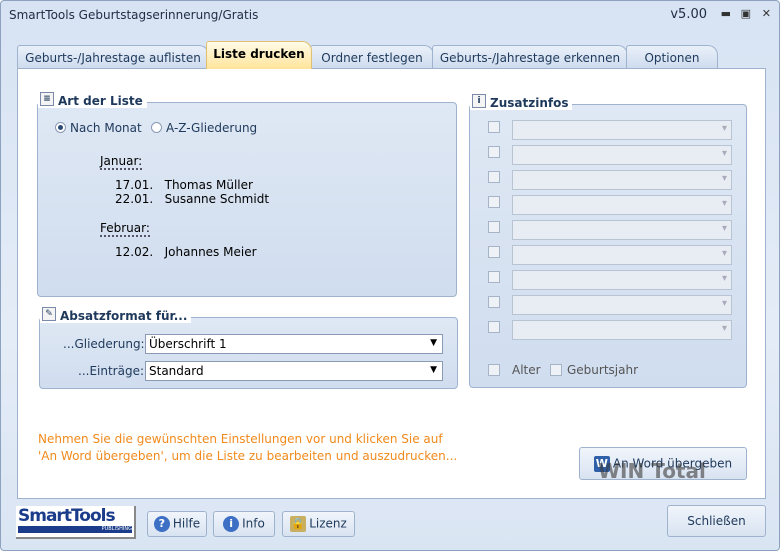 Image resolution: width=780 pixels, height=551 pixels. Describe the element at coordinates (494, 370) in the screenshot. I see `alter-checkbox` at that location.